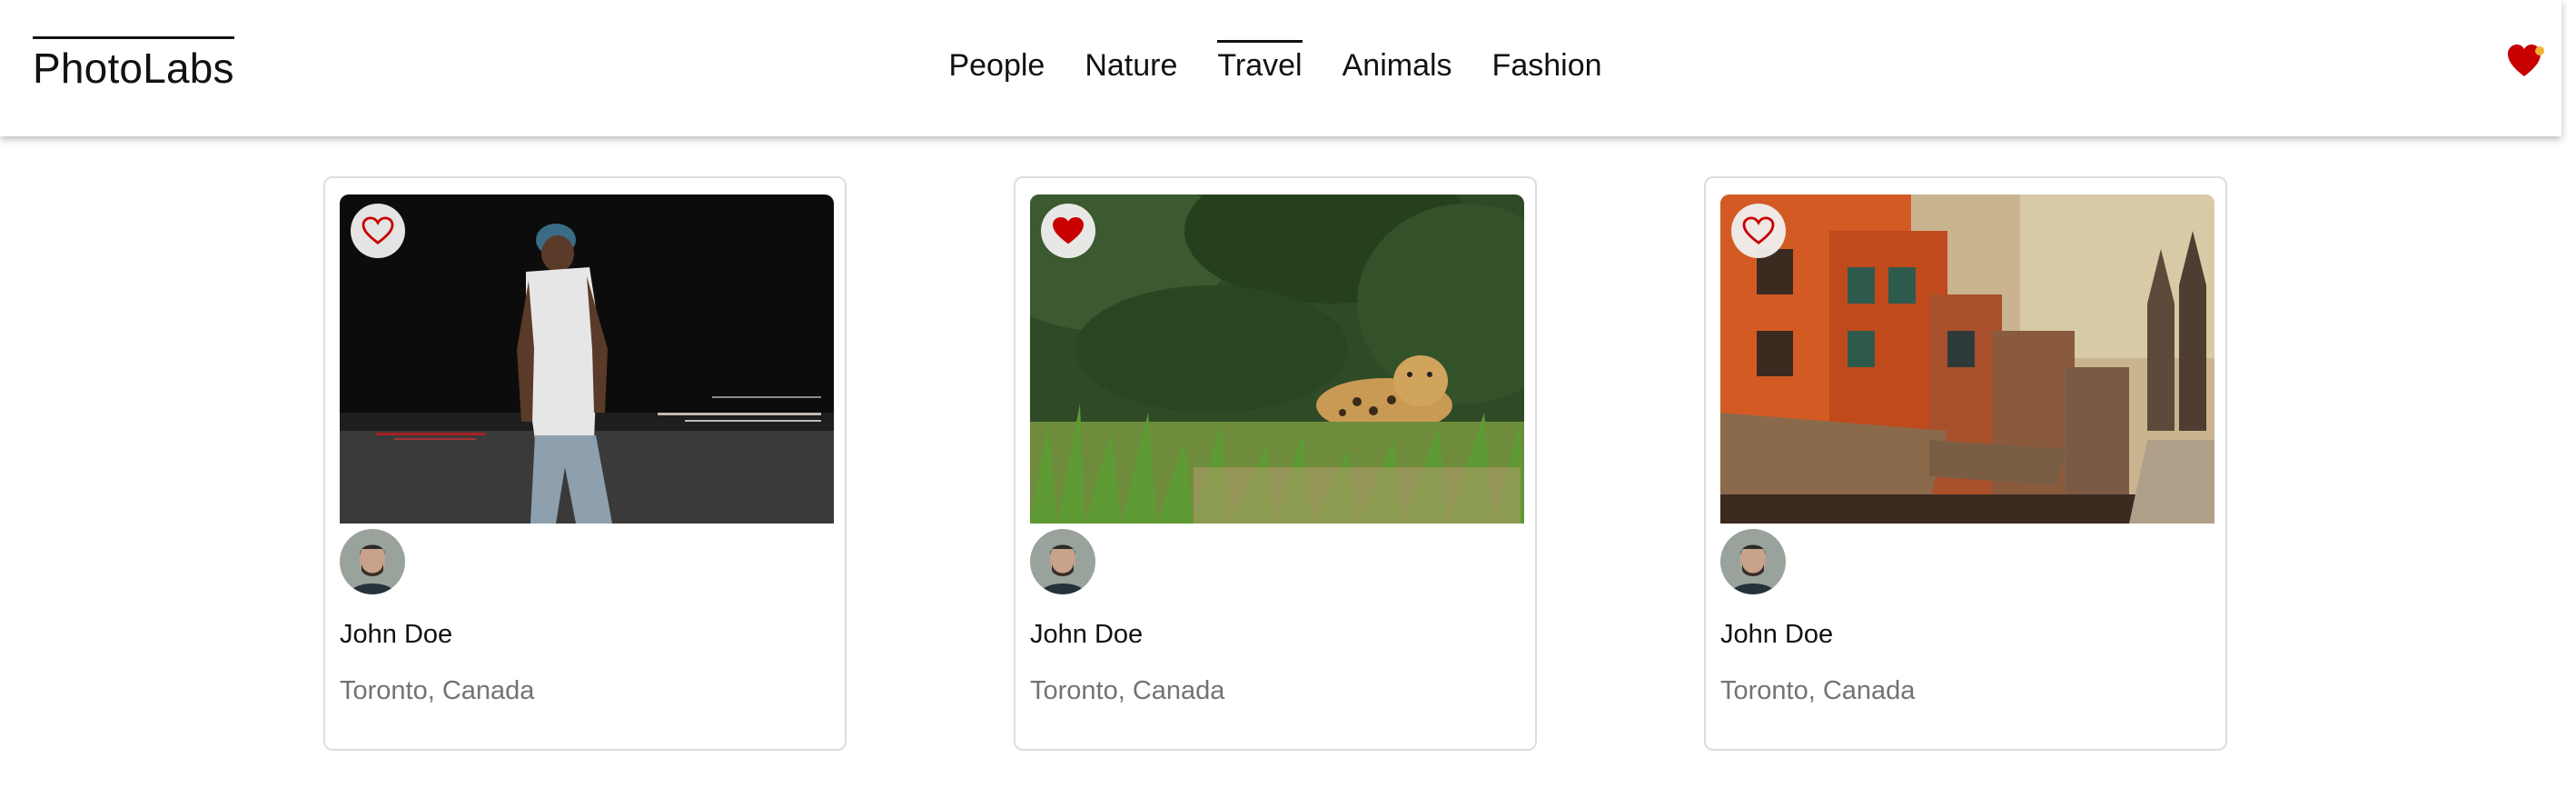 The image size is (2576, 798). What do you see at coordinates (1967, 359) in the screenshot?
I see `photo-orange-buildings-street` at bounding box center [1967, 359].